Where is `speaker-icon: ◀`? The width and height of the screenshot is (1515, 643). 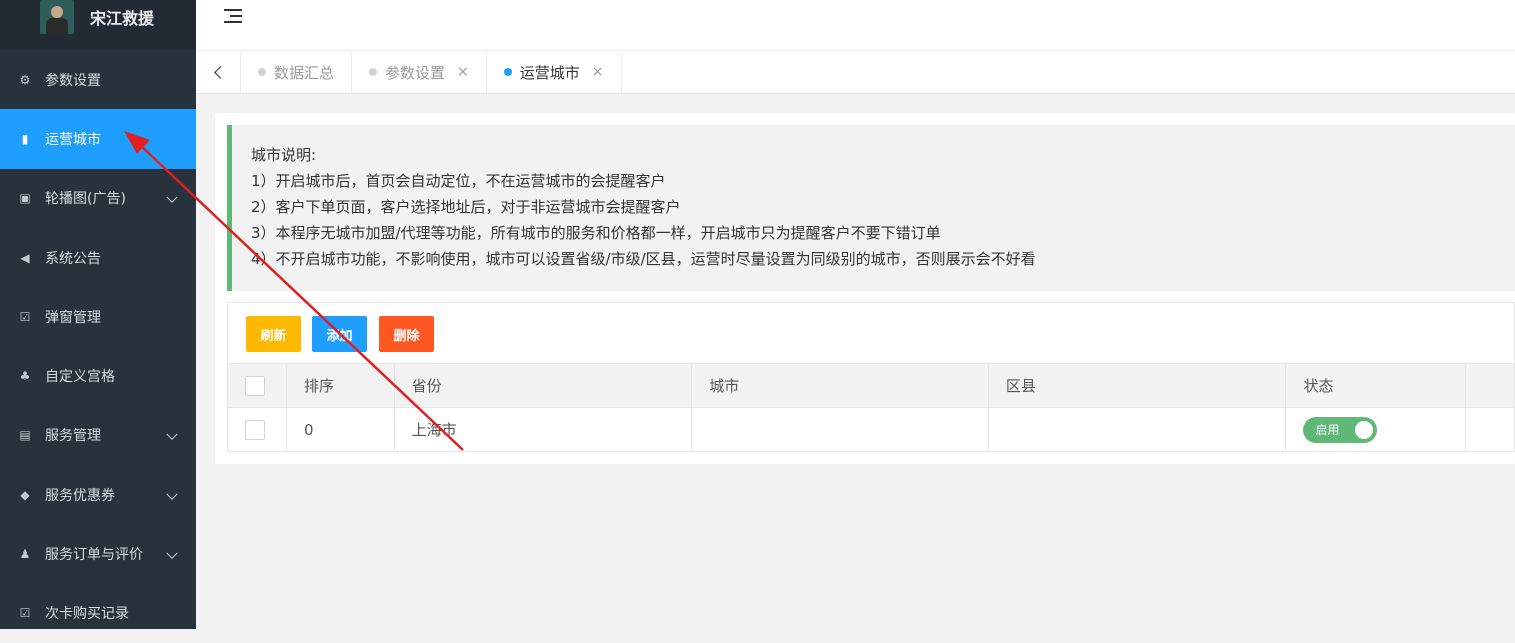
speaker-icon: ◀ is located at coordinates (25, 257).